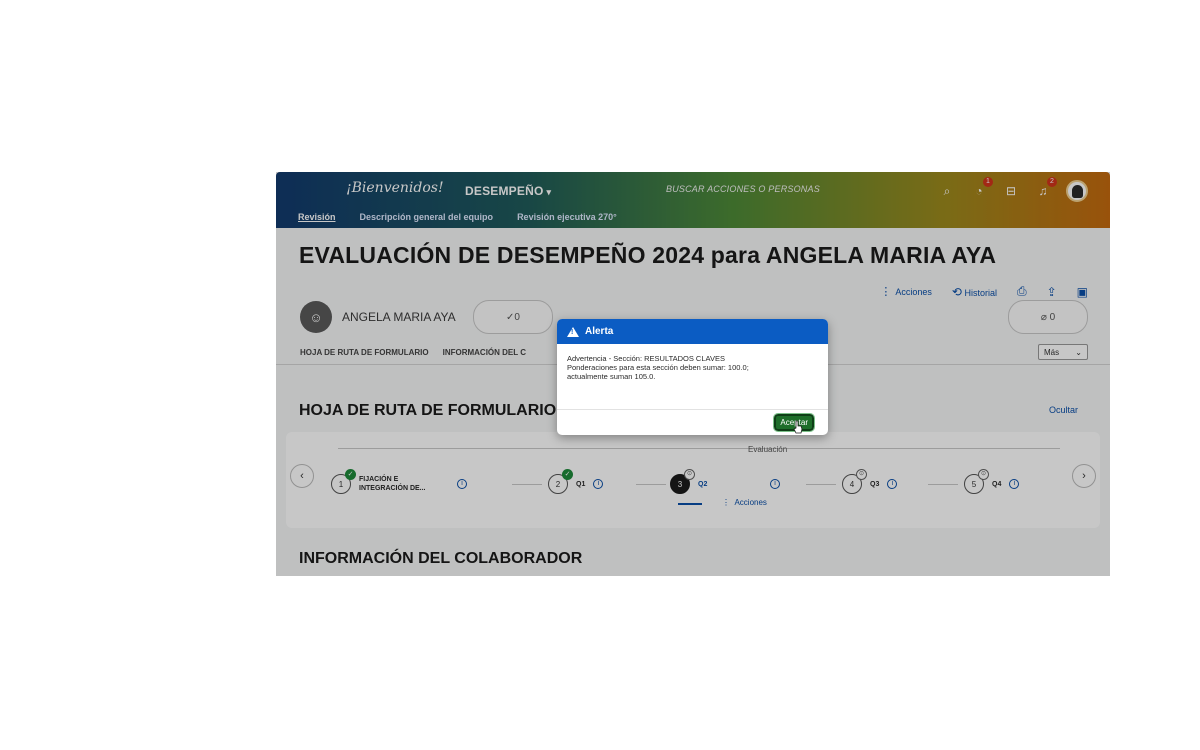 This screenshot has width=1200, height=750. What do you see at coordinates (798, 427) in the screenshot?
I see `hand-cursor-icon` at bounding box center [798, 427].